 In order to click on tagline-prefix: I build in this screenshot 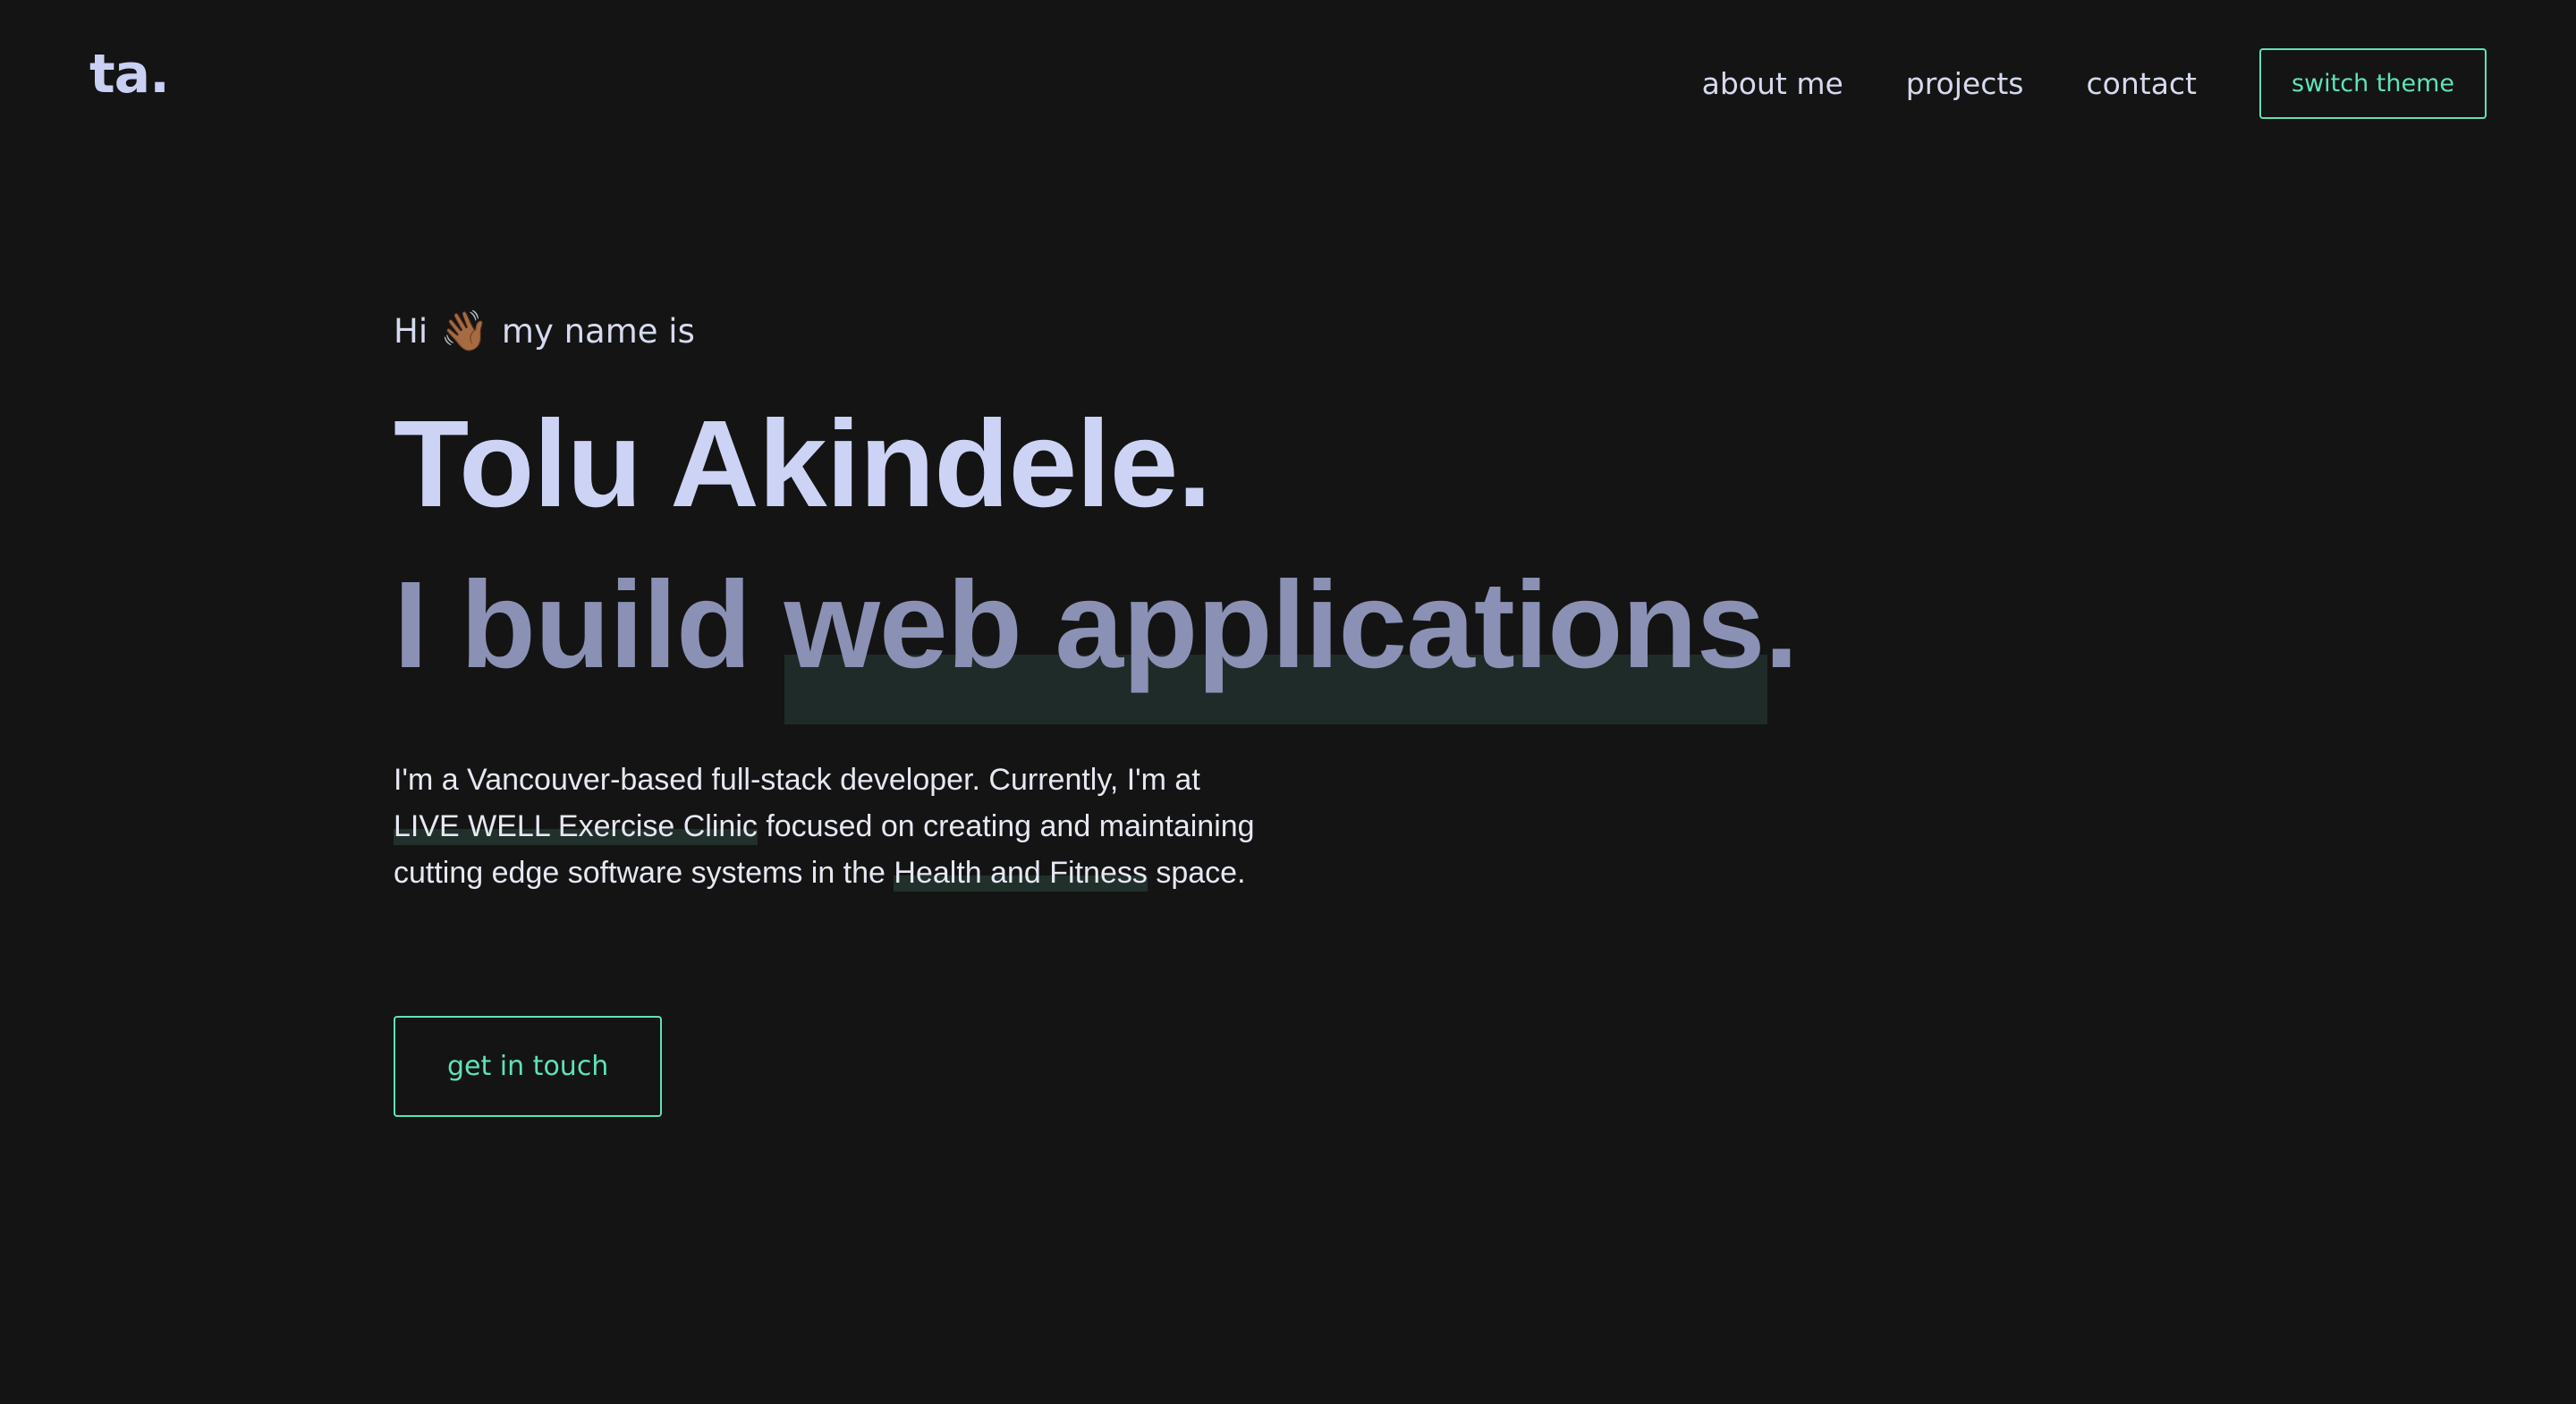, I will do `click(589, 625)`.